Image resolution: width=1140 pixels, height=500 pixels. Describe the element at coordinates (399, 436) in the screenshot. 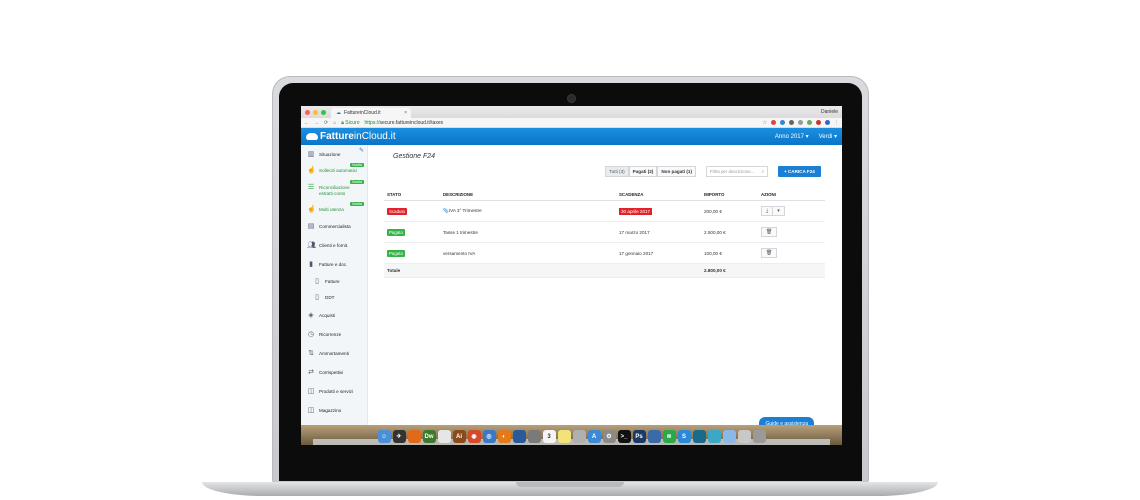

I see `launchpad-icon: ✈` at that location.